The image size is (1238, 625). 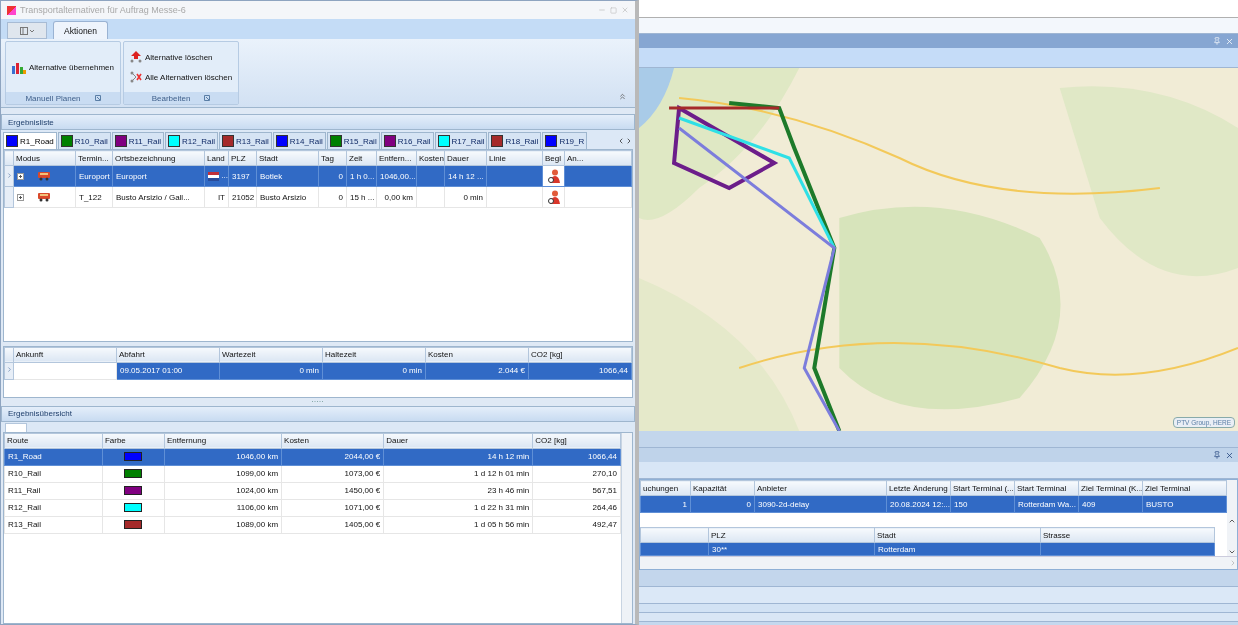 What do you see at coordinates (360, 141) in the screenshot?
I see `tab-label: R15_Rail` at bounding box center [360, 141].